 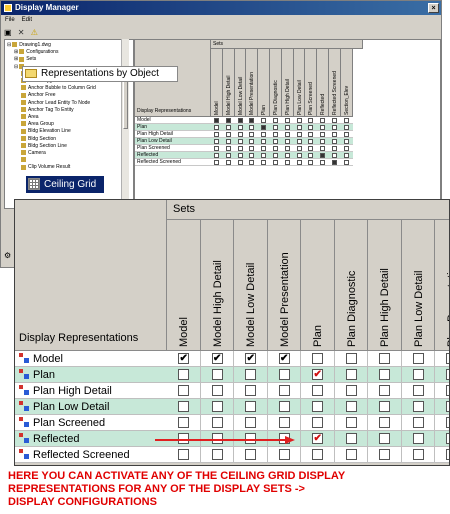 I want to click on column-header: Reflected Screened, so click(x=335, y=83).